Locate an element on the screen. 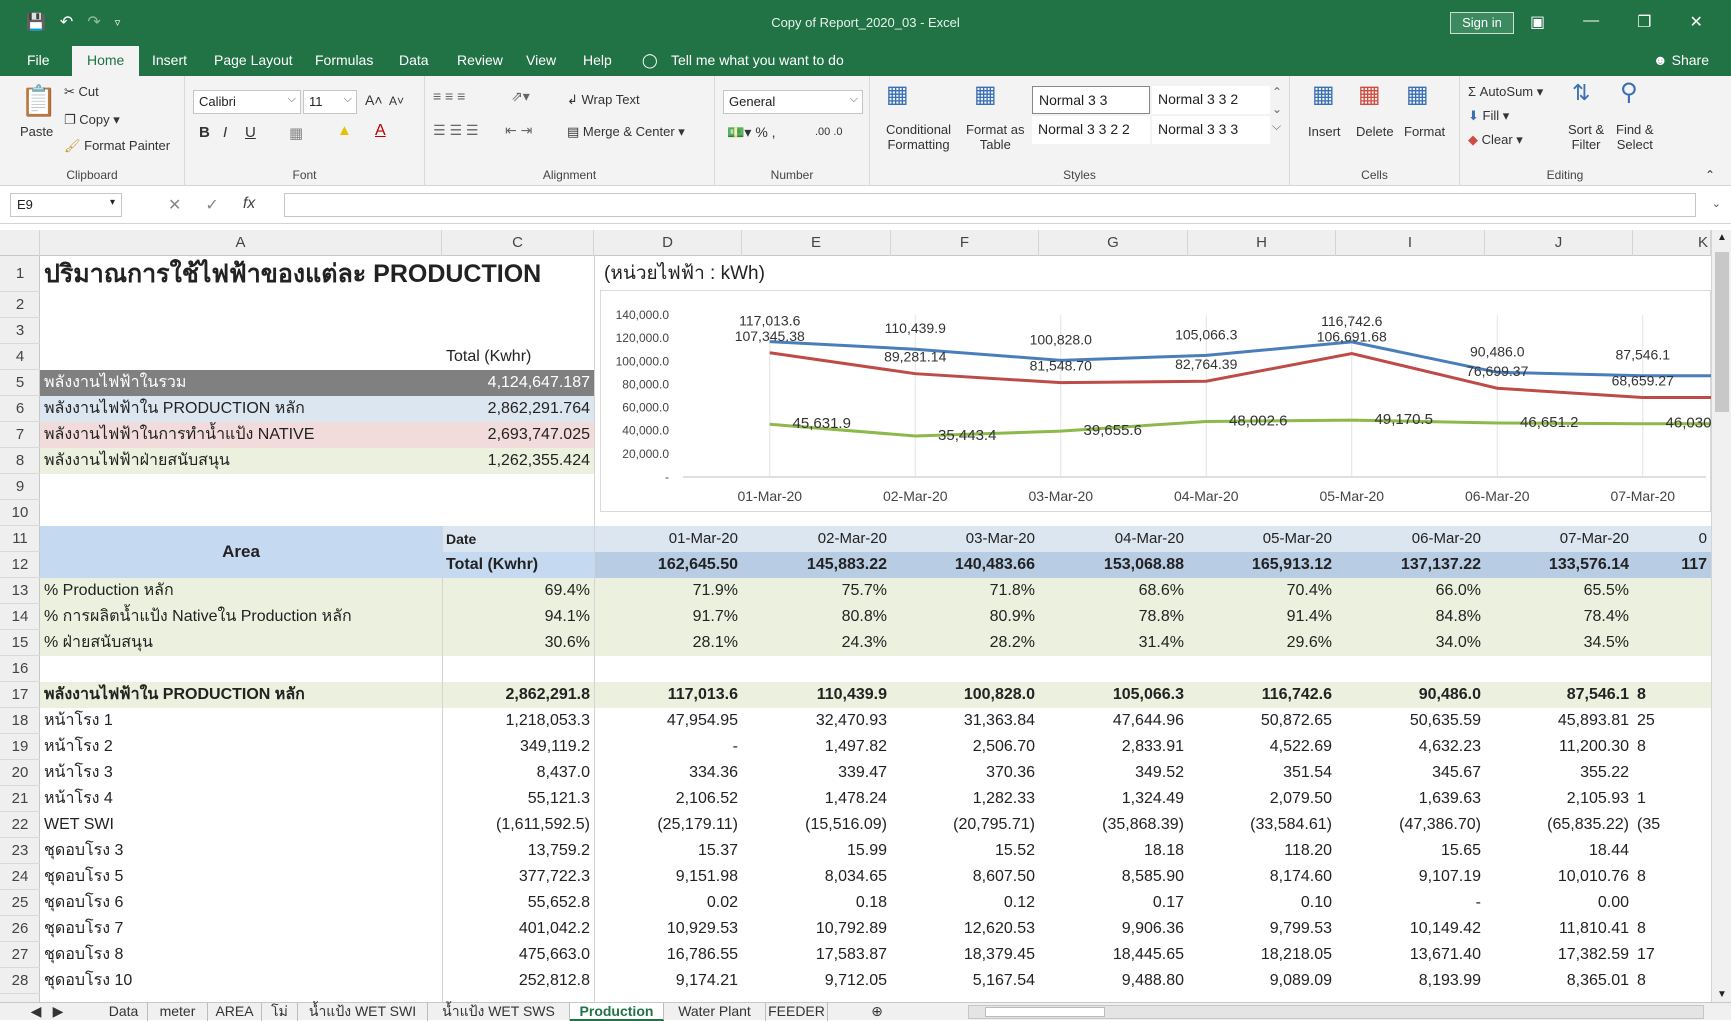 The width and height of the screenshot is (1731, 1021). row-header-7: 7 is located at coordinates (20, 435).